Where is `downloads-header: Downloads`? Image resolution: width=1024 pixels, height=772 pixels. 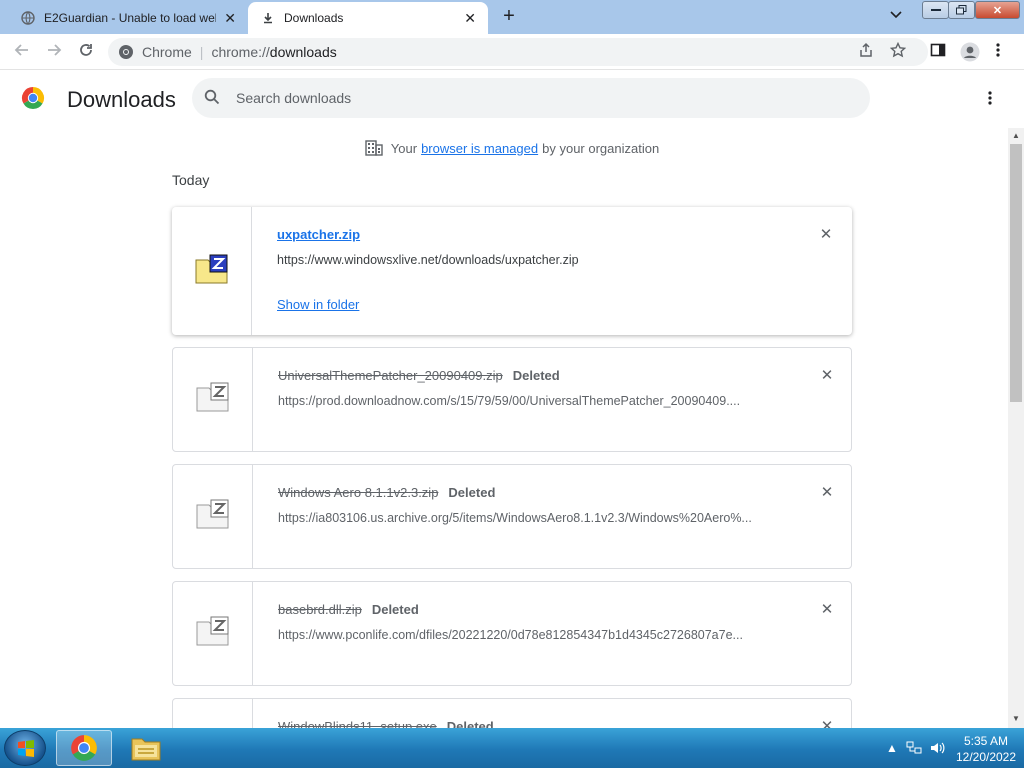 downloads-header: Downloads is located at coordinates (512, 99).